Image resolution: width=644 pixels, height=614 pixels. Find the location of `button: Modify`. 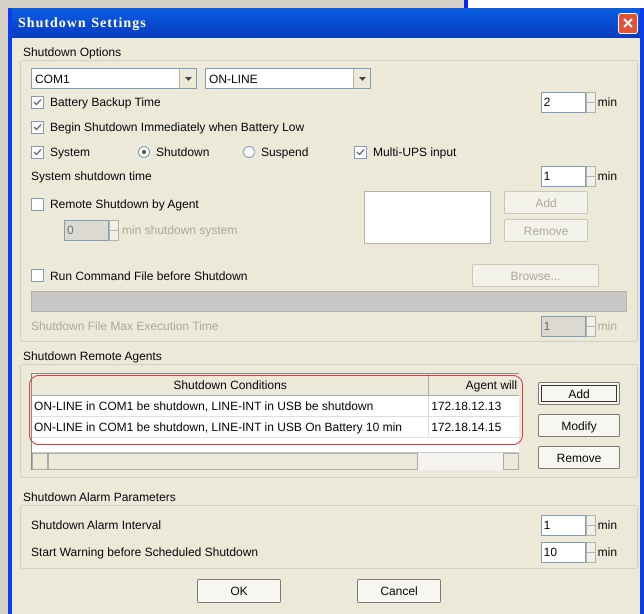

button: Modify is located at coordinates (579, 425).